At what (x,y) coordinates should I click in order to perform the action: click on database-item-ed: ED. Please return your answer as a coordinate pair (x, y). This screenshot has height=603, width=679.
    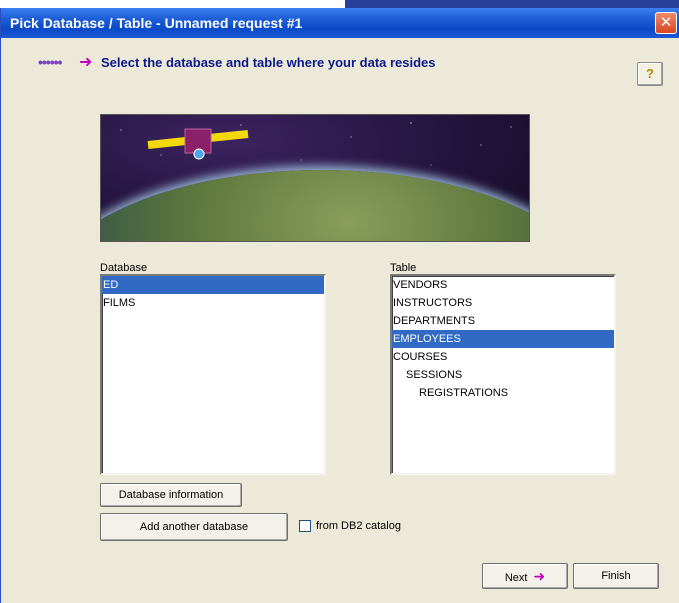
    Looking at the image, I should click on (213, 285).